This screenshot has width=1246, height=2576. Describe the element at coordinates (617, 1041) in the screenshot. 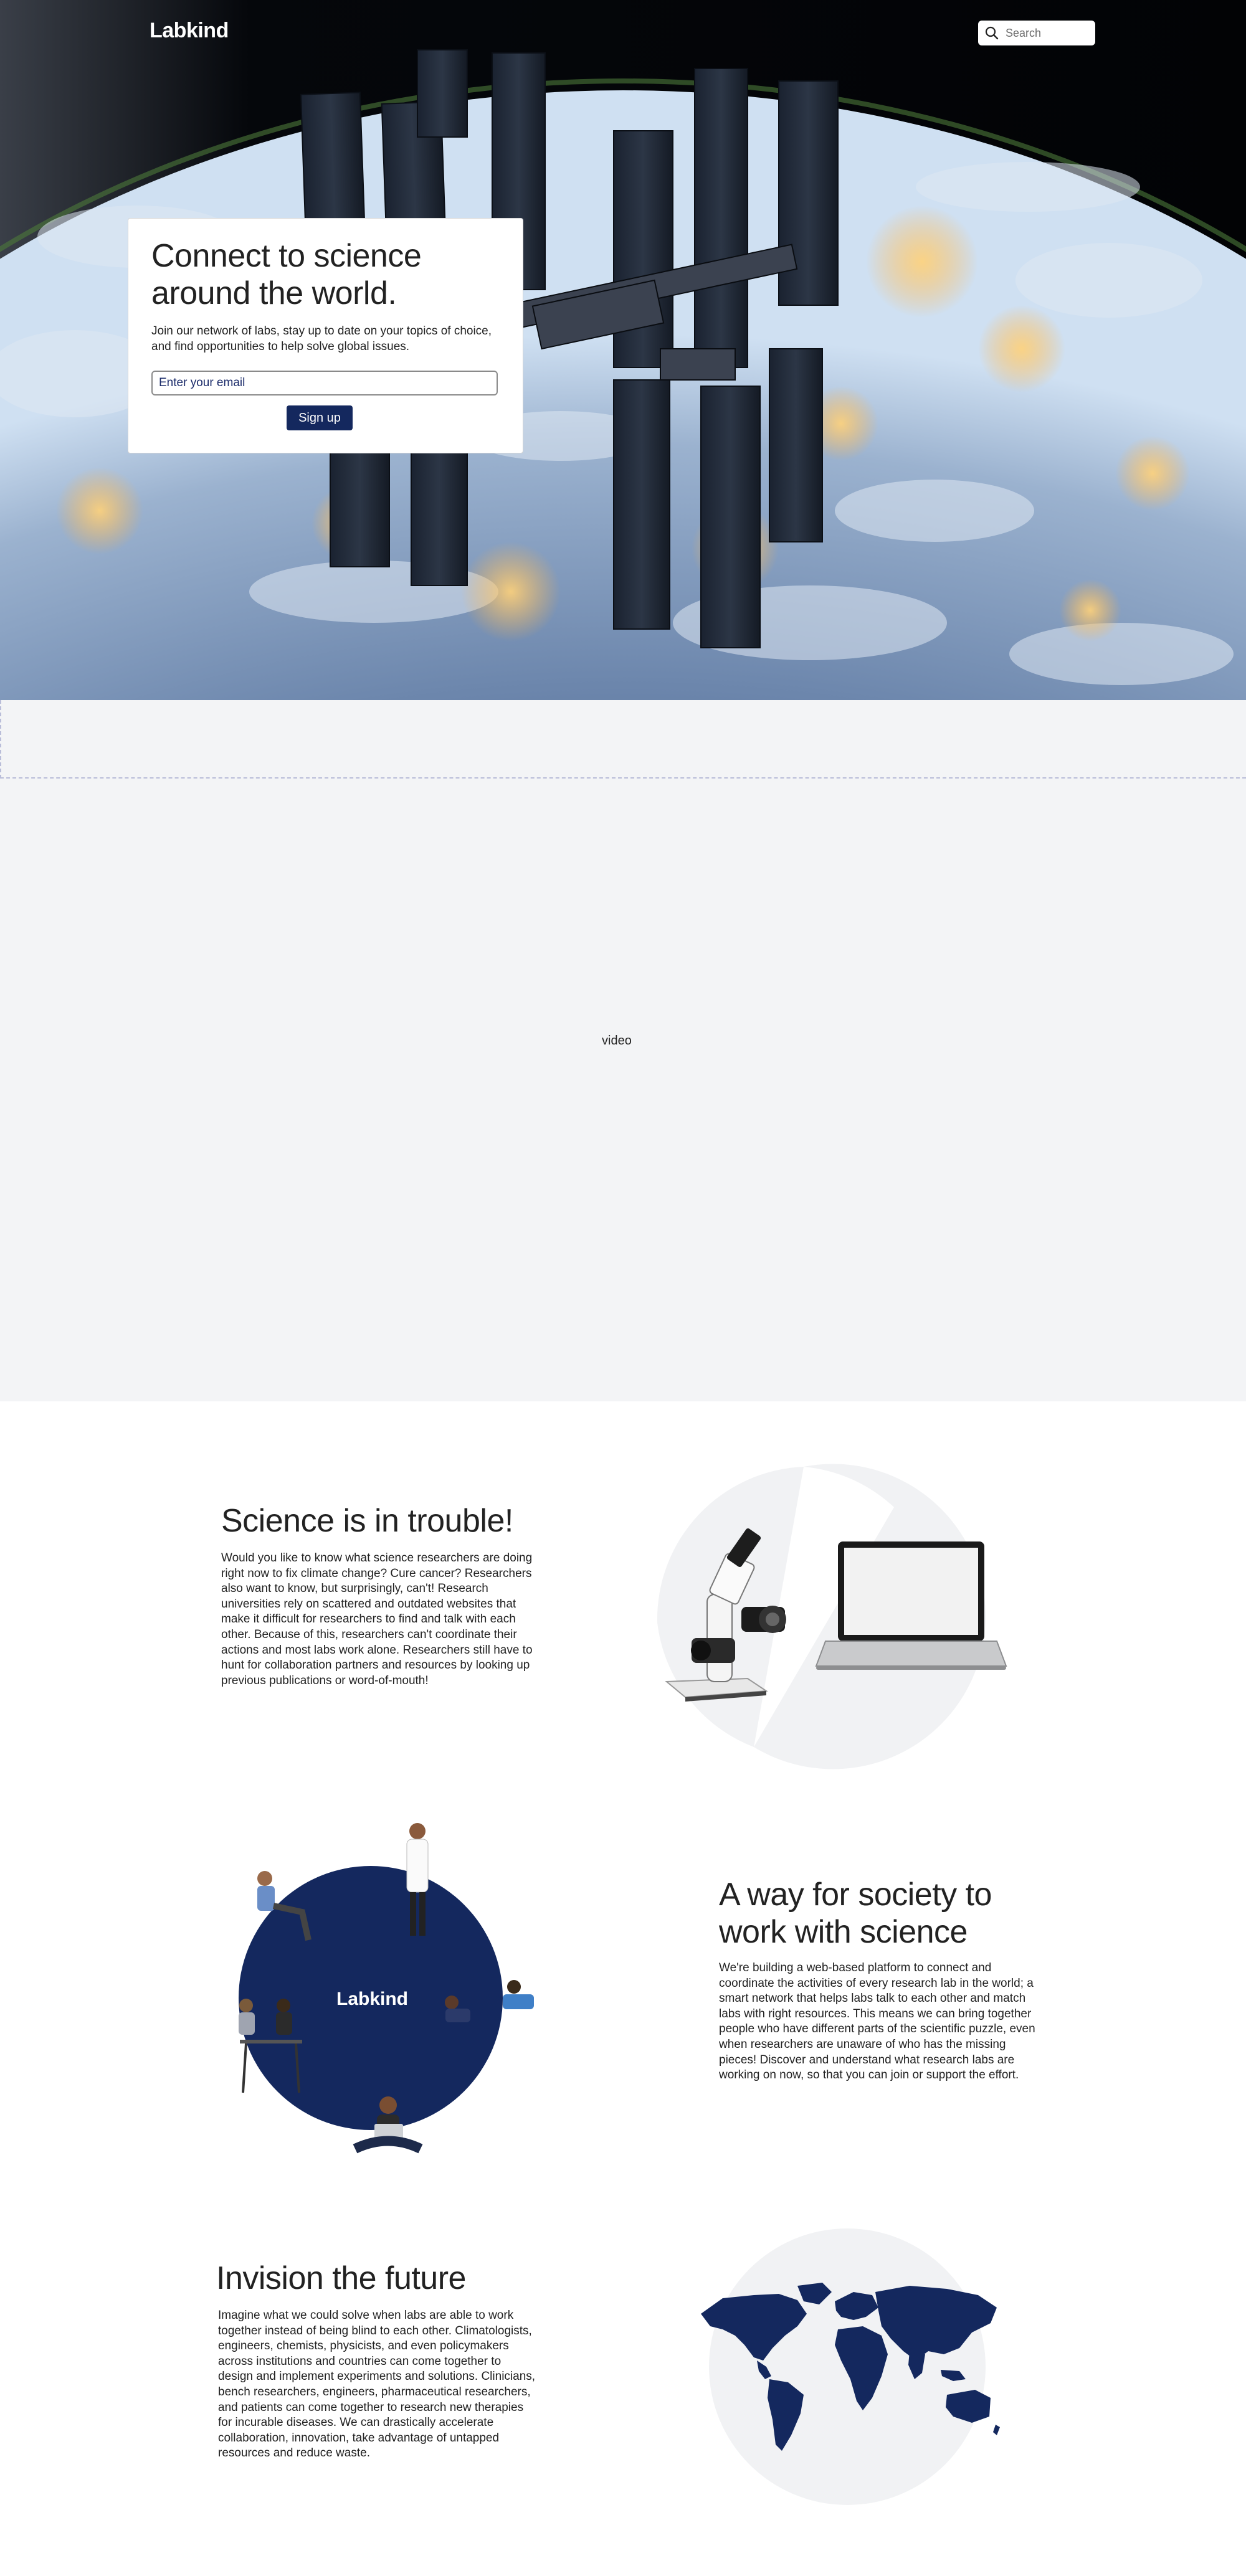

I see `video-placeholder: video` at that location.